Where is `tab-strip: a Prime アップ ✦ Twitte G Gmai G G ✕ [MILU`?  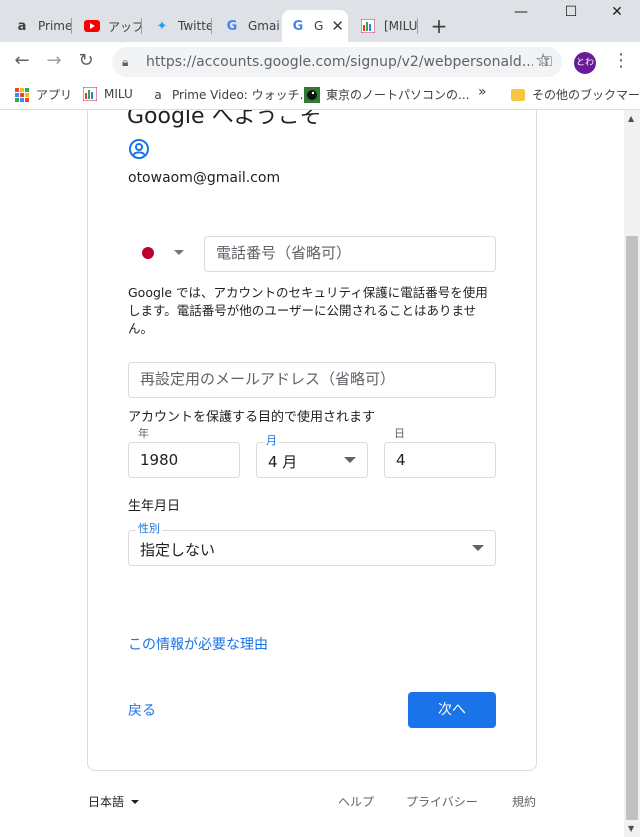 tab-strip: a Prime アップ ✦ Twitte G Gmai G G ✕ [MILU is located at coordinates (320, 21).